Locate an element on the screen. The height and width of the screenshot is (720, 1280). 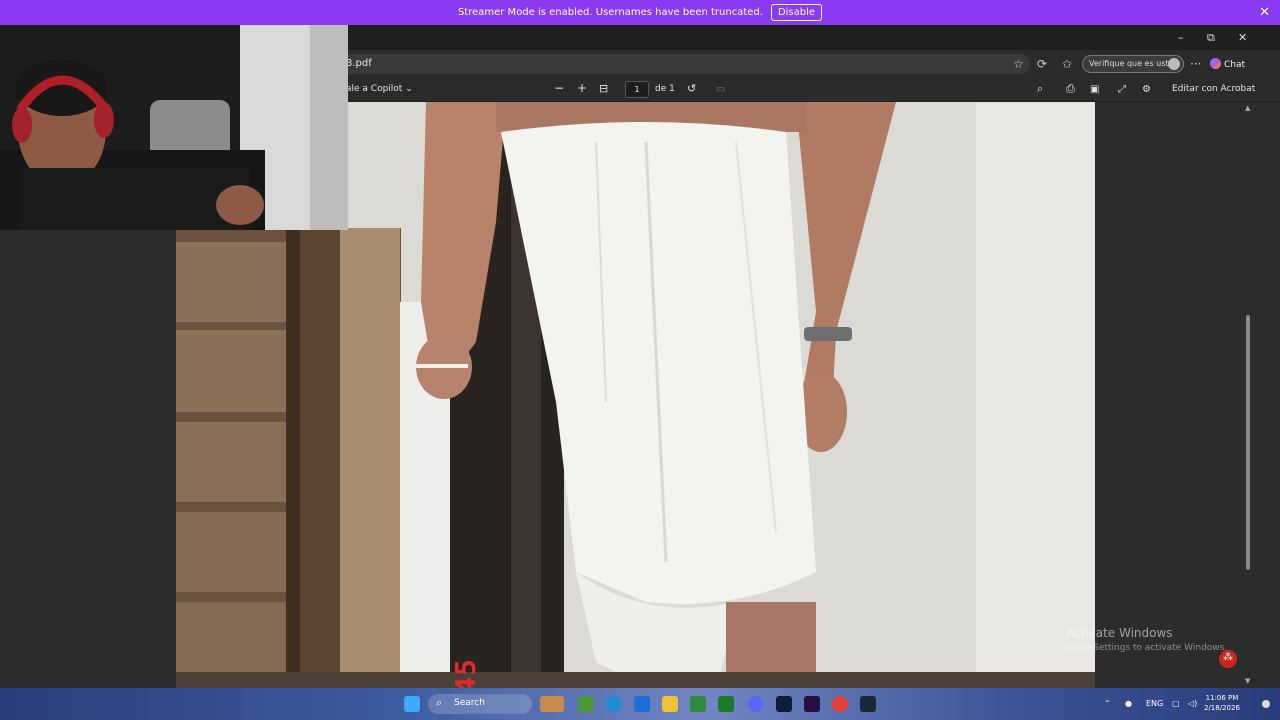
webcam-feed-illustration is located at coordinates (174, 115).